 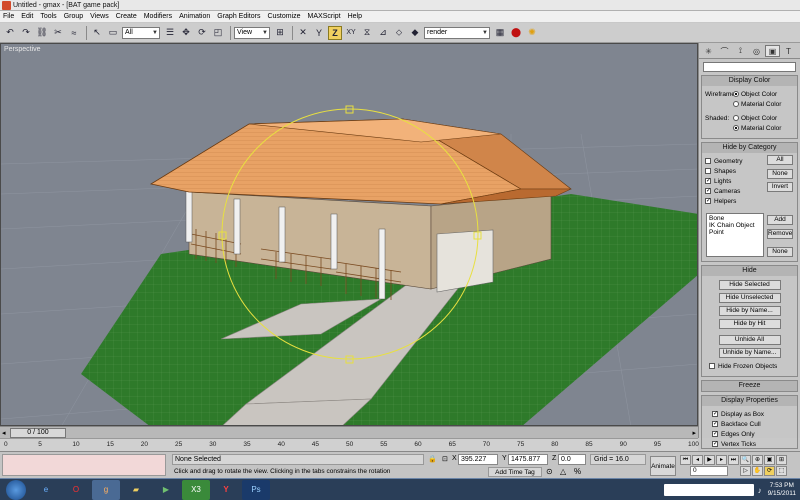 I want to click on folder-icon: ▰, so click(x=136, y=490).